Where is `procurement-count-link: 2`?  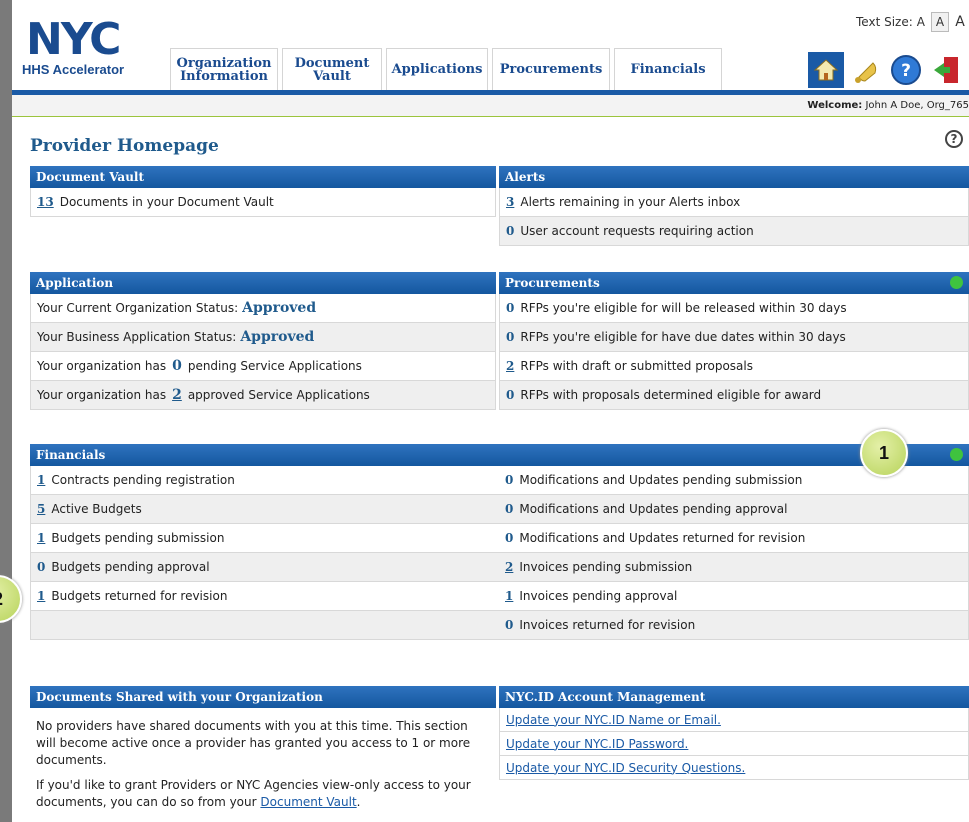 procurement-count-link: 2 is located at coordinates (510, 366).